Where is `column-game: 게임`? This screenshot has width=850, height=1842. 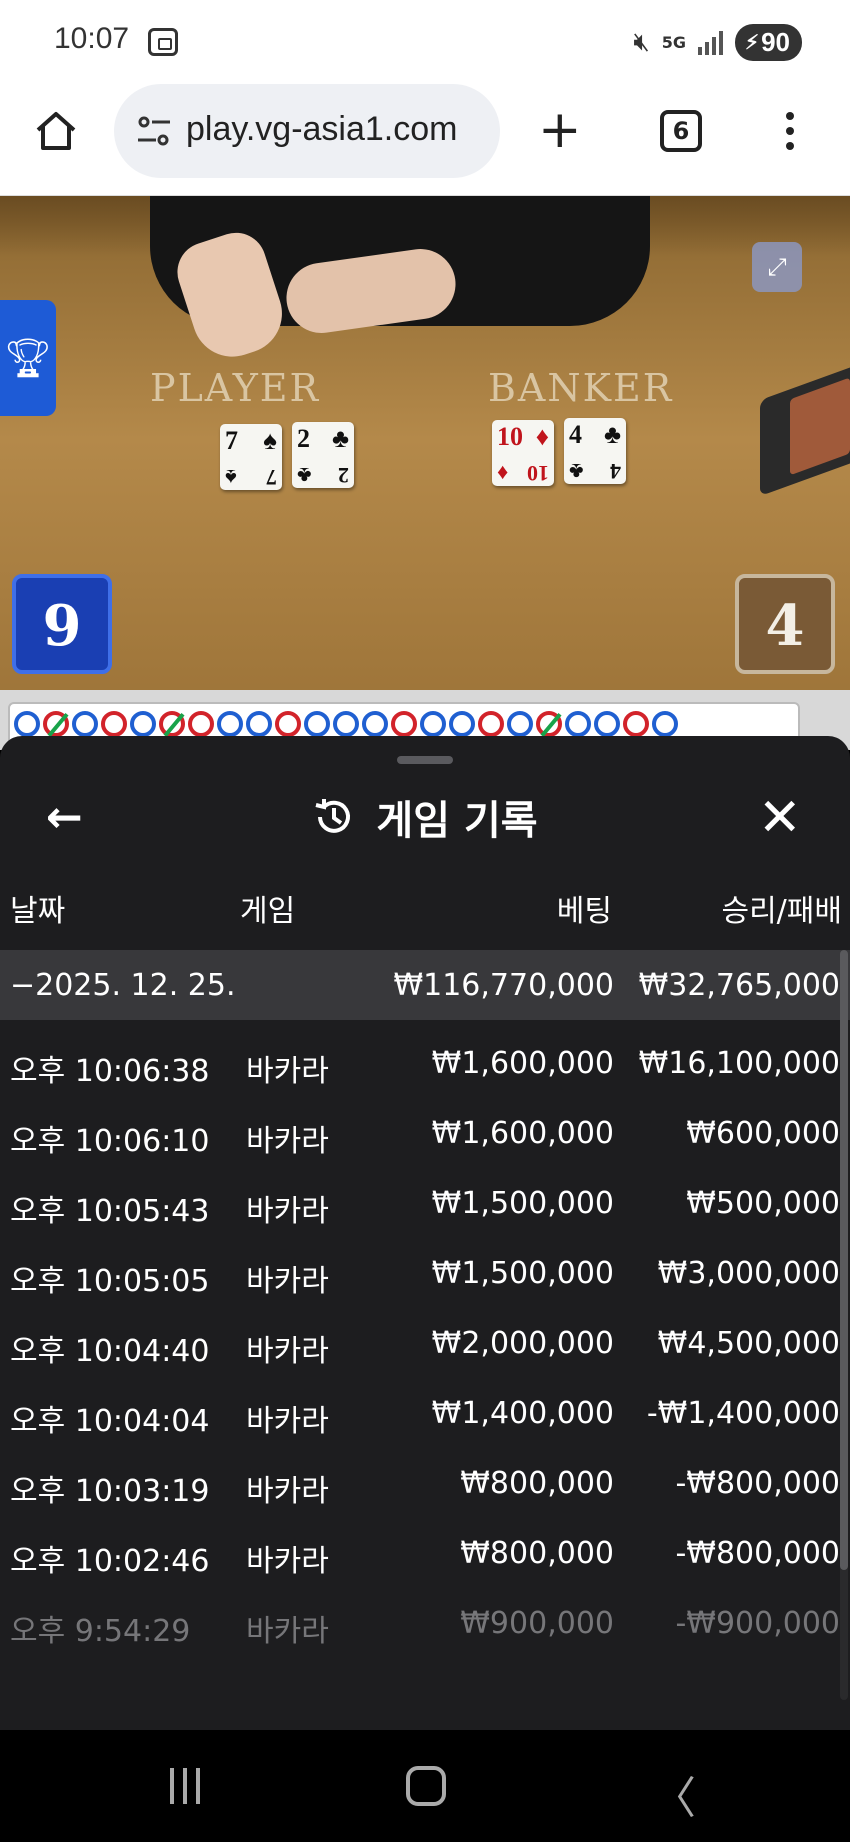 column-game: 게임 is located at coordinates (268, 911).